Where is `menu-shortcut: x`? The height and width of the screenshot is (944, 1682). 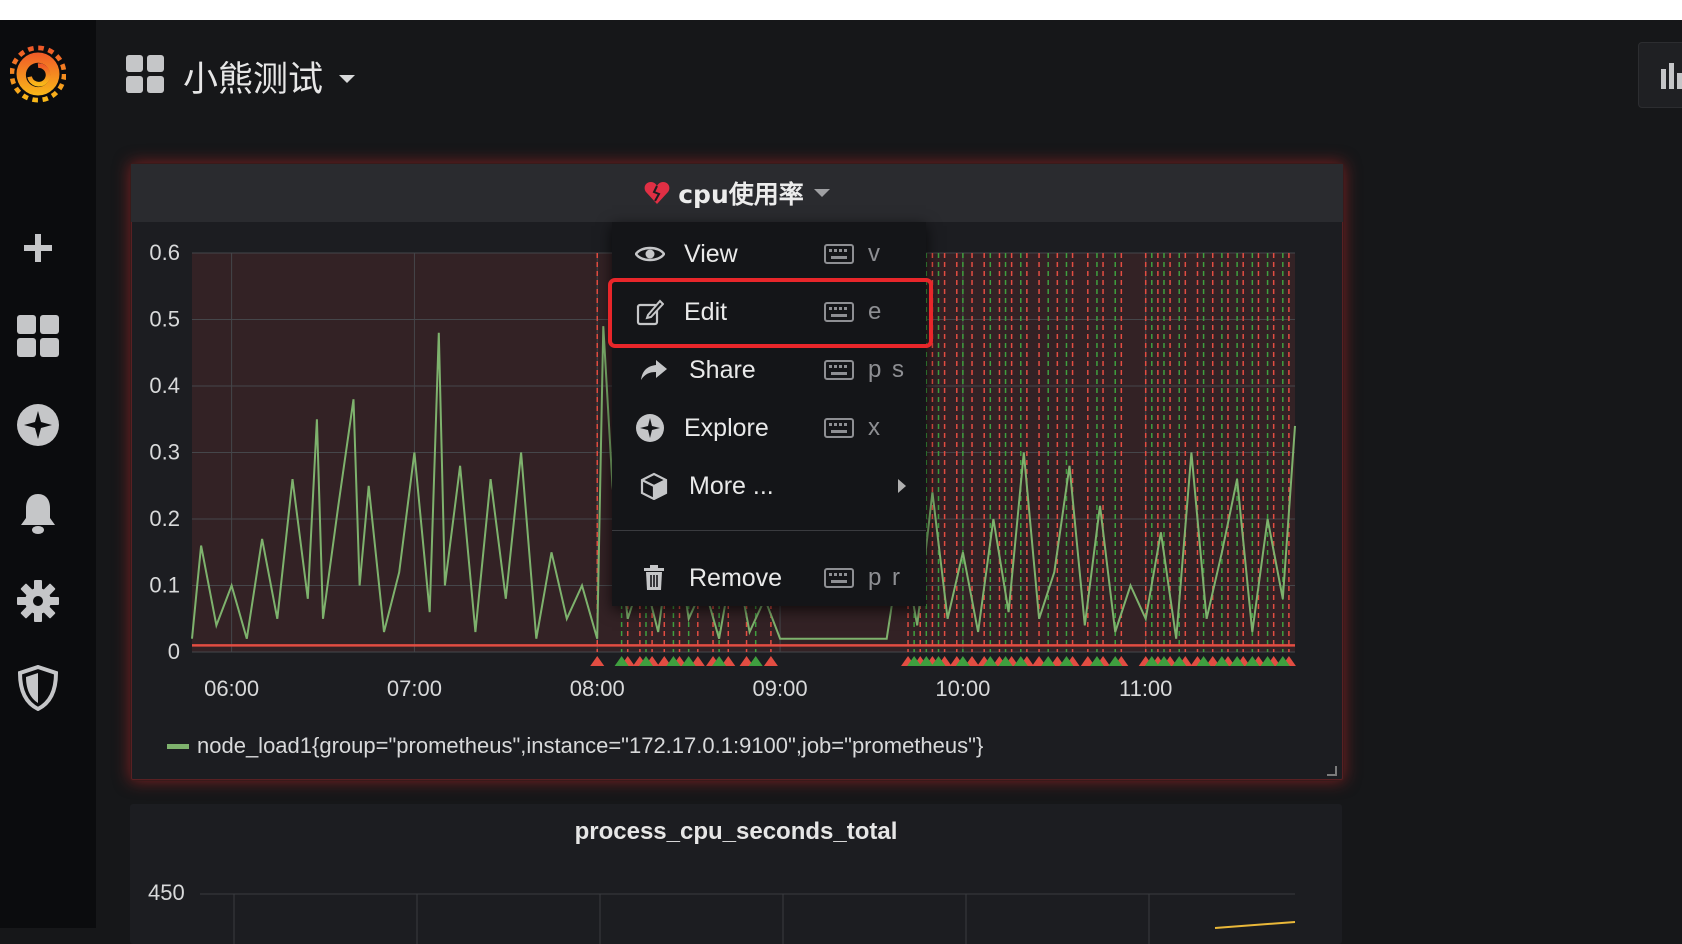
menu-shortcut: x is located at coordinates (875, 427).